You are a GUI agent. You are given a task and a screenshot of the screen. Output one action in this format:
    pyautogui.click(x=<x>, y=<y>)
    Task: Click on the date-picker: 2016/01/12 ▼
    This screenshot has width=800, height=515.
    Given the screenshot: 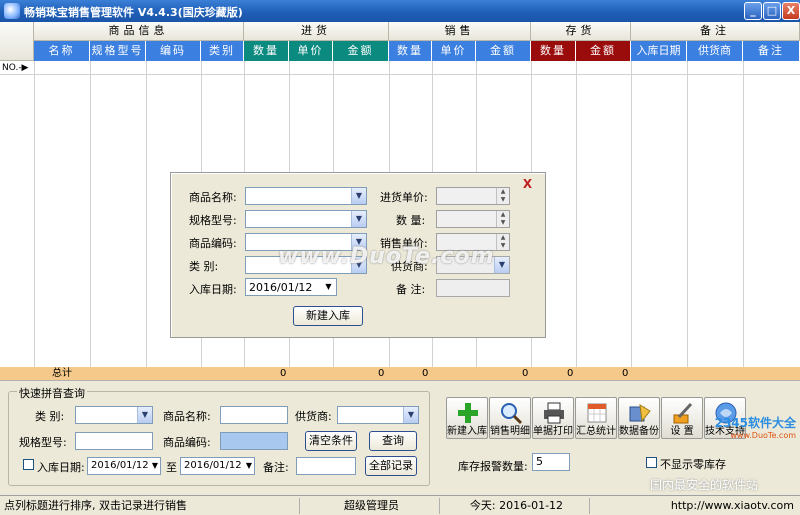 What is the action you would take?
    pyautogui.click(x=291, y=287)
    